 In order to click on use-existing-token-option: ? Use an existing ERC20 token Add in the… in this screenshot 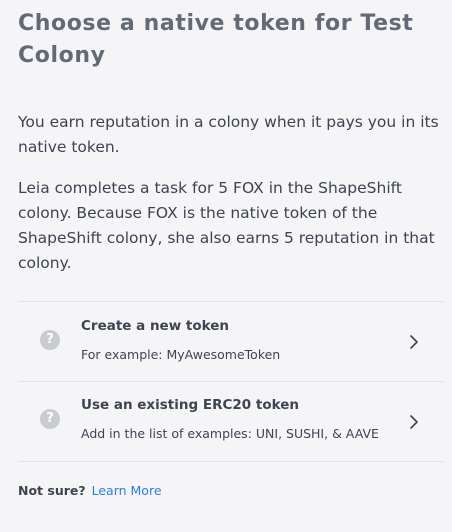, I will do `click(231, 422)`.